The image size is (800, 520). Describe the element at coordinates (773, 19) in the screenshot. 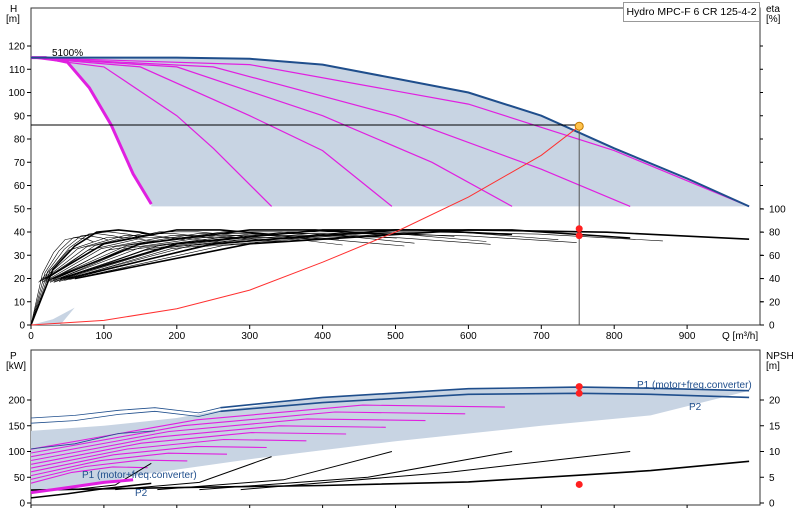

I see `y-right-axis-unit: [%]` at that location.